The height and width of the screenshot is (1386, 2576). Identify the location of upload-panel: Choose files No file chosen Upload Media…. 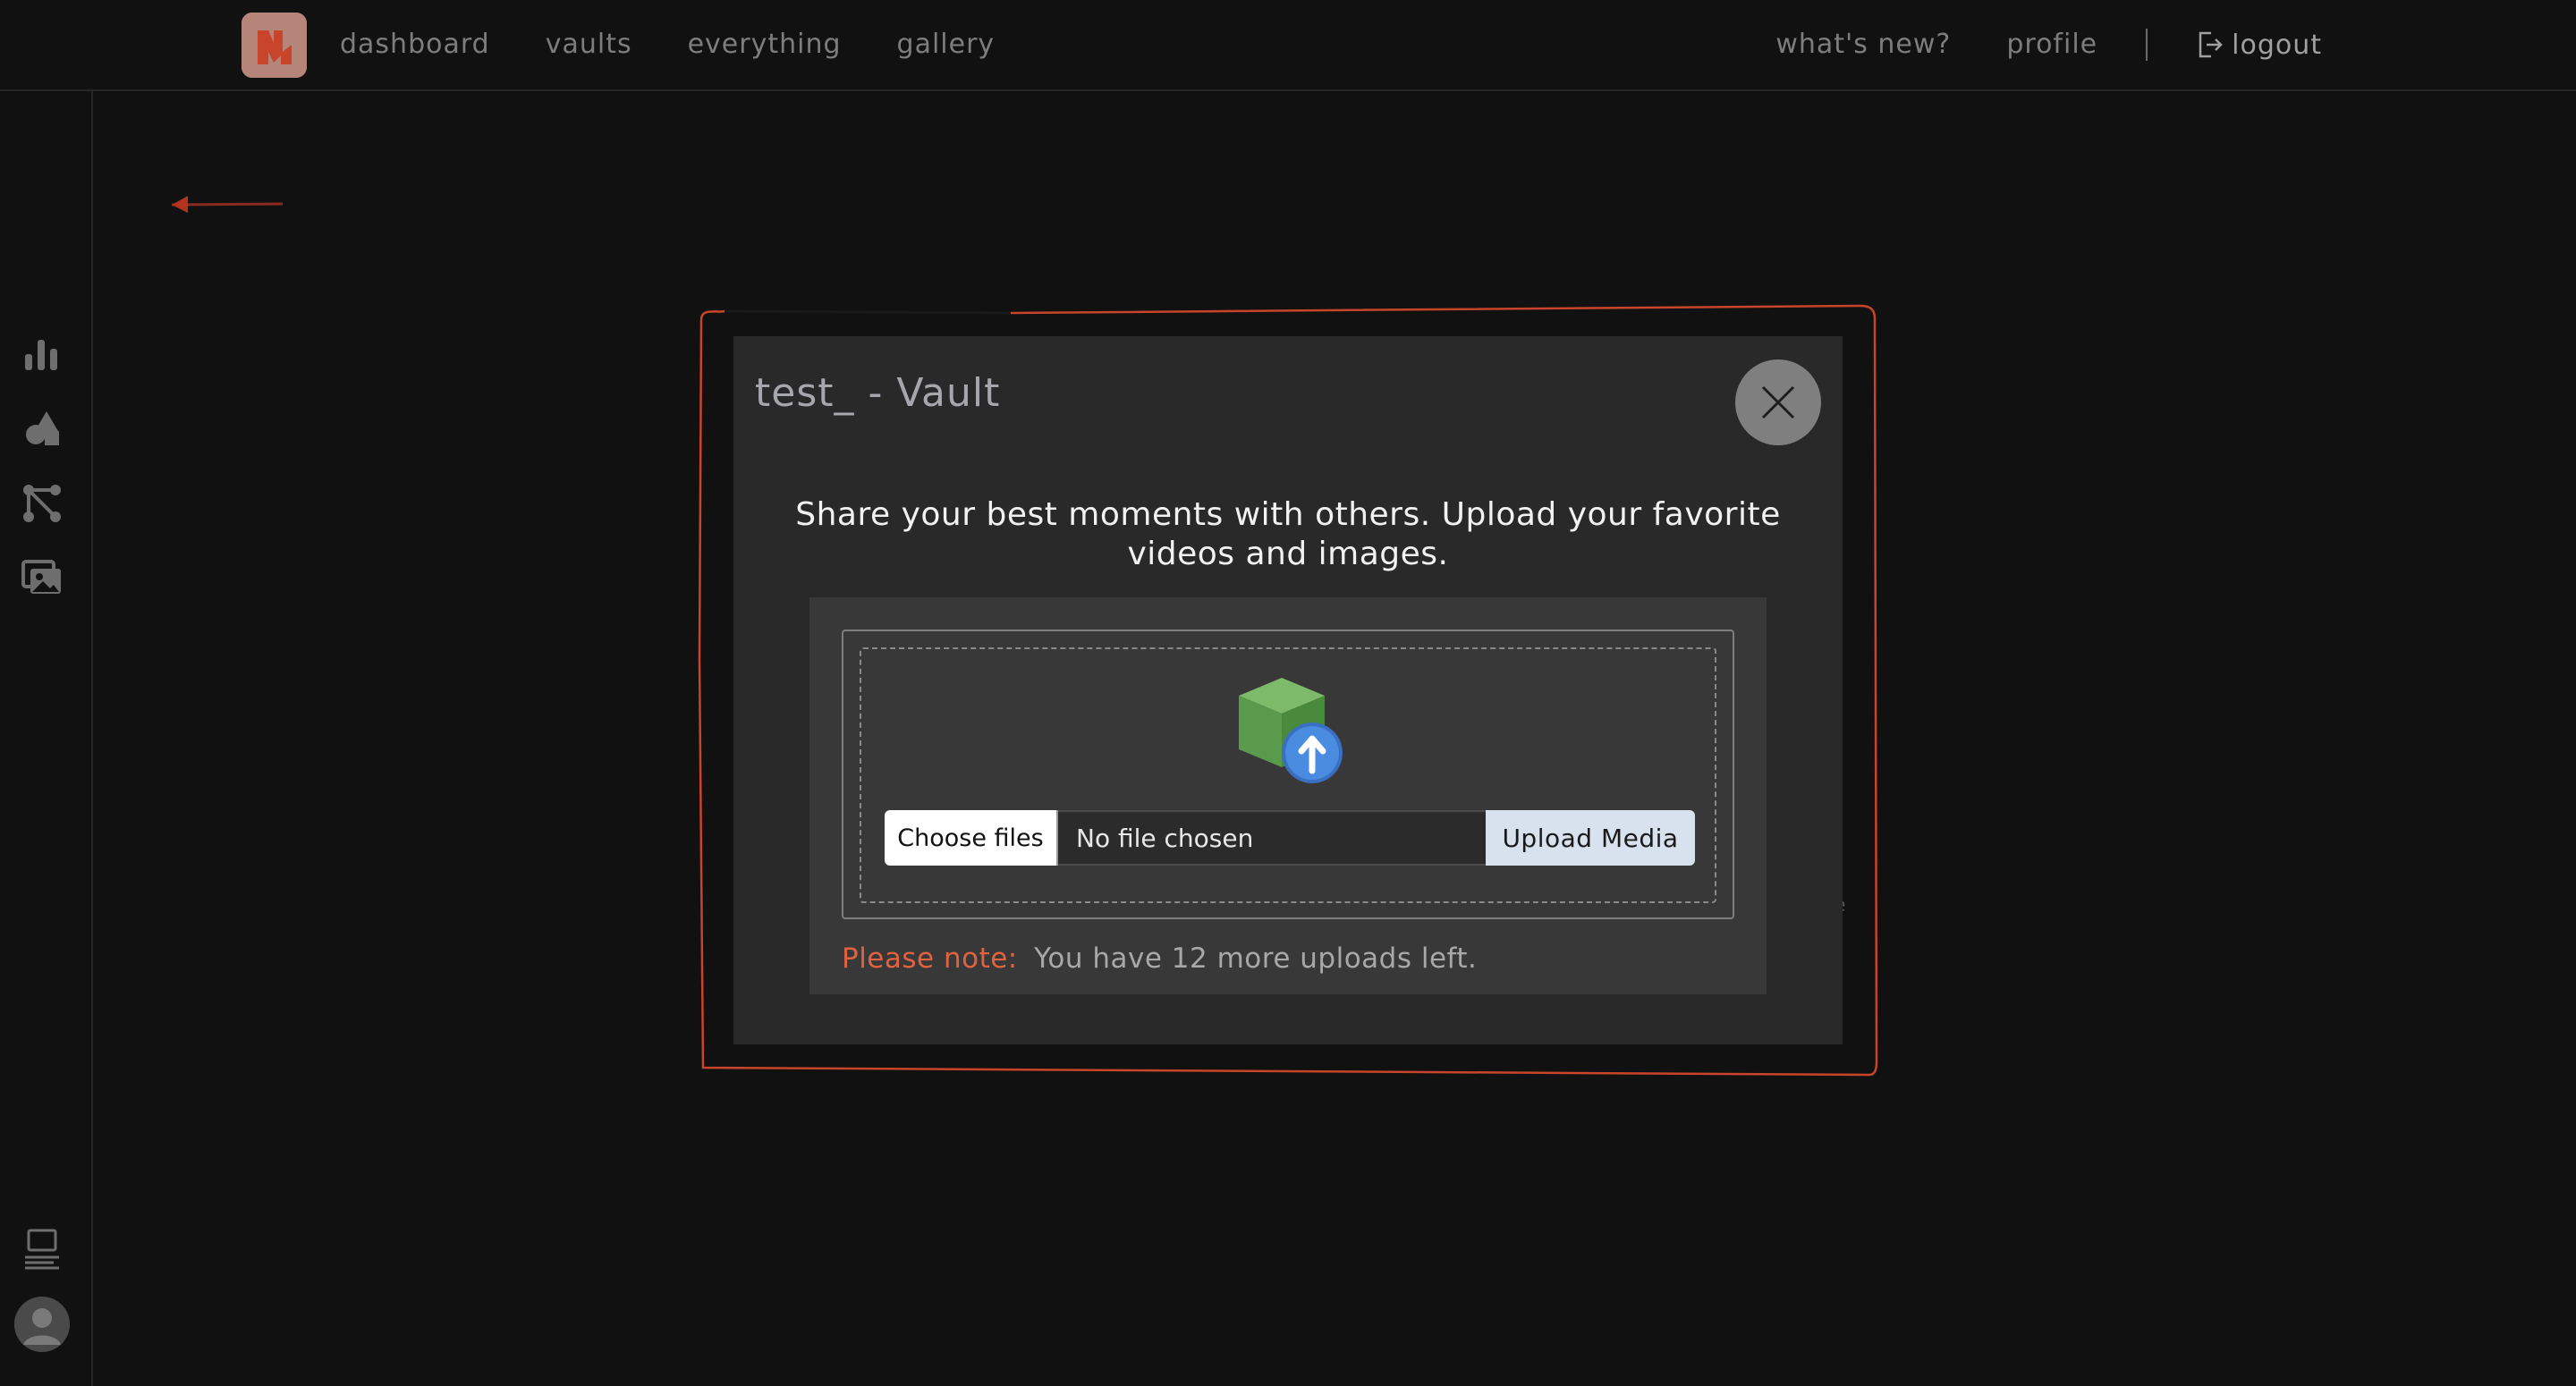
(1288, 796).